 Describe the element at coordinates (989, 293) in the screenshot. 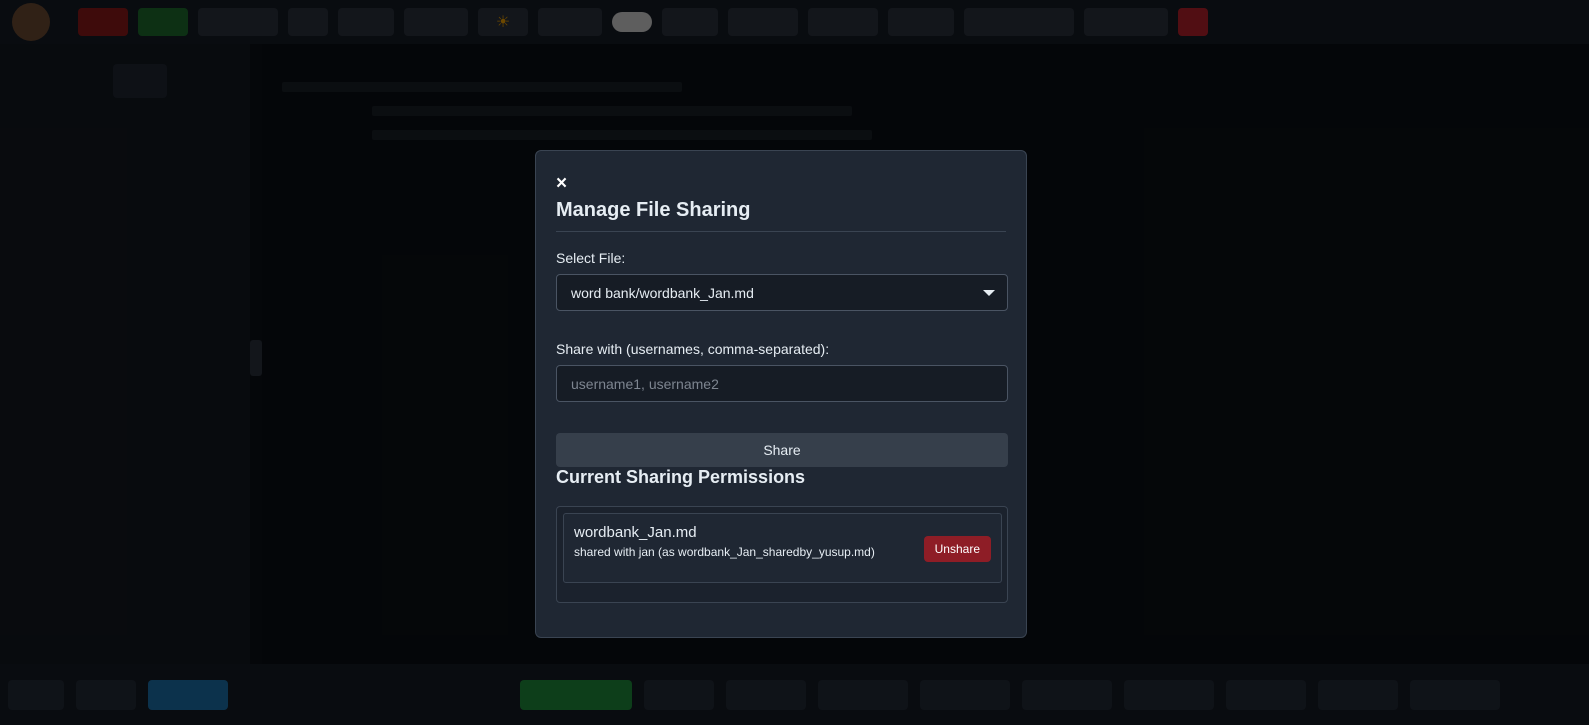

I see `chevron-down-icon` at that location.